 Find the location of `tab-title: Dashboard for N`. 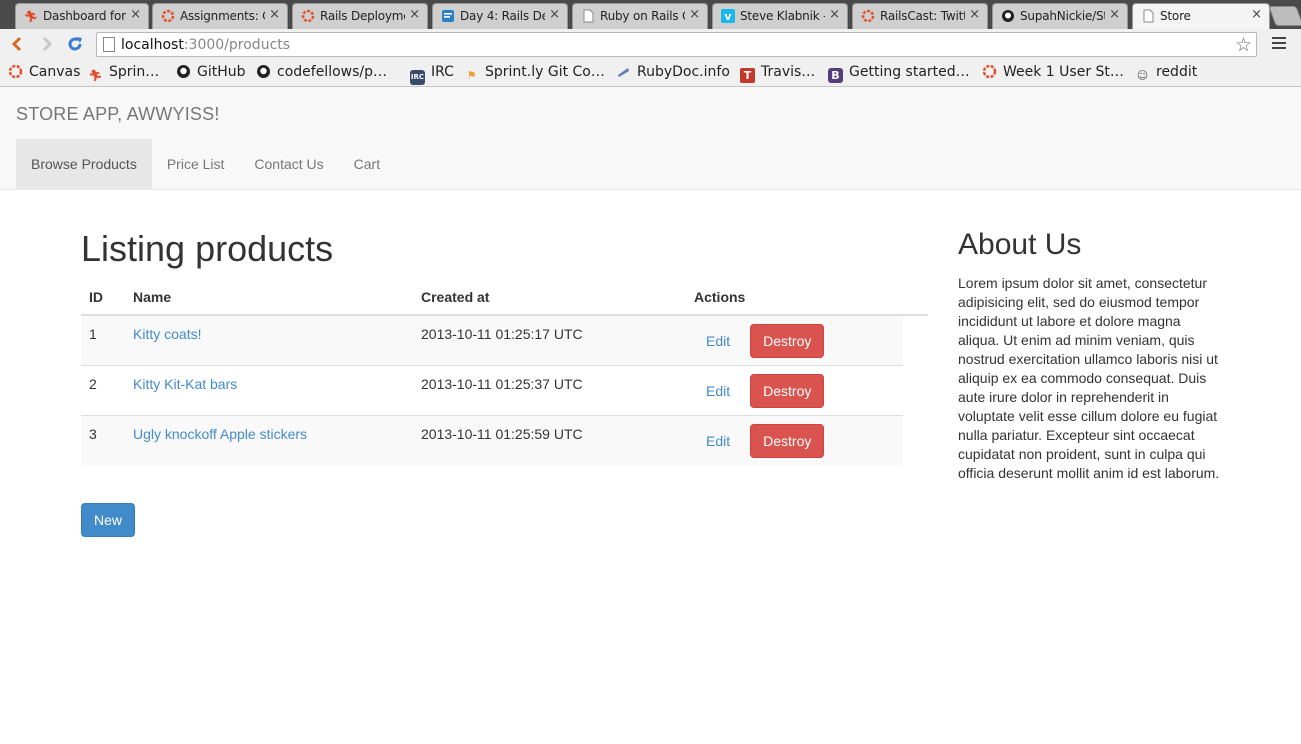

tab-title: Dashboard for N is located at coordinates (84, 16).